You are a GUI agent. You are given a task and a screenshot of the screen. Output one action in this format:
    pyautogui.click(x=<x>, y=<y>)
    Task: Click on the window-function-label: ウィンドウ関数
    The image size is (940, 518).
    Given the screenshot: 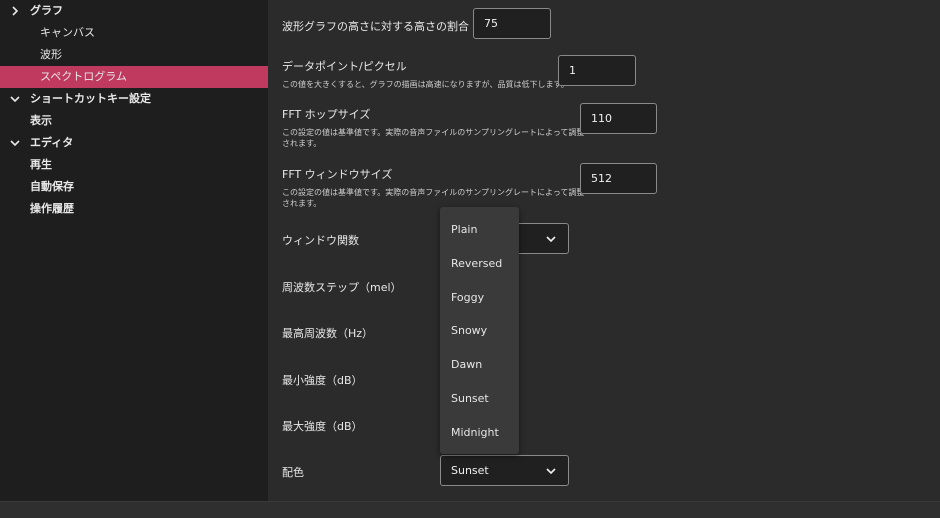 What is the action you would take?
    pyautogui.click(x=320, y=240)
    